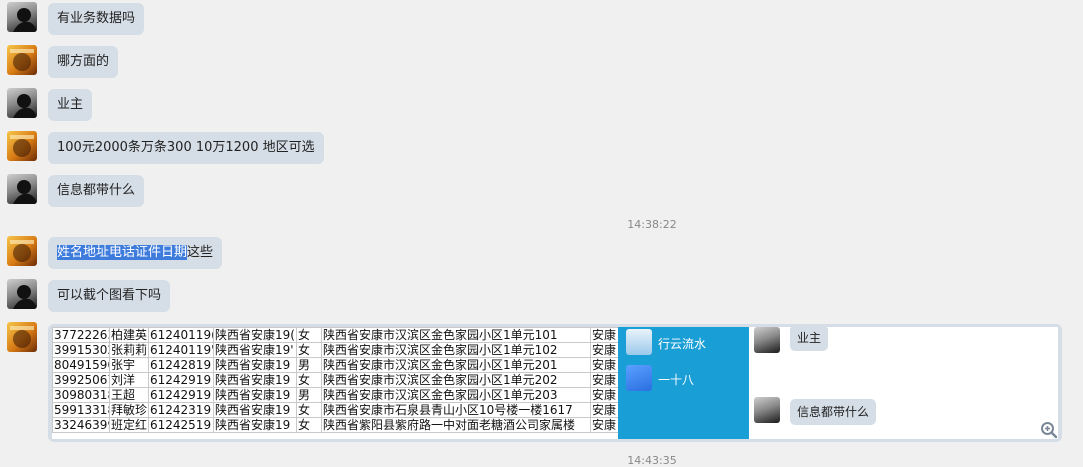 Image resolution: width=1083 pixels, height=467 pixels. What do you see at coordinates (109, 296) in the screenshot?
I see `message-bubble: 可以截个图看下吗` at bounding box center [109, 296].